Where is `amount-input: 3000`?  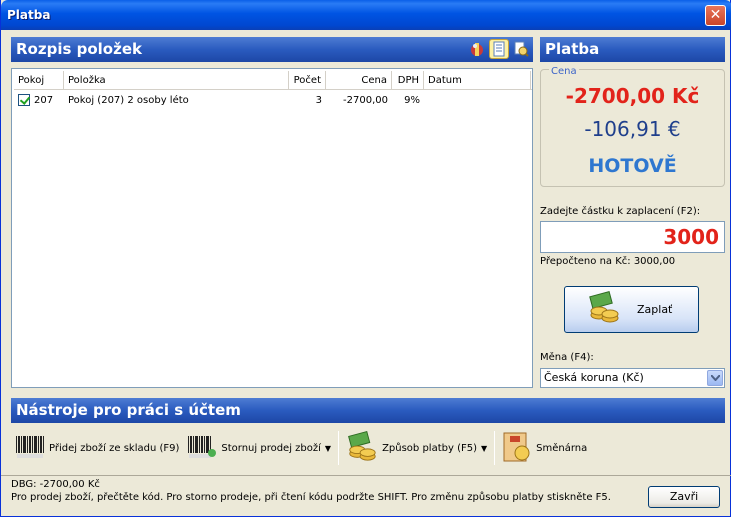
amount-input: 3000 is located at coordinates (632, 237).